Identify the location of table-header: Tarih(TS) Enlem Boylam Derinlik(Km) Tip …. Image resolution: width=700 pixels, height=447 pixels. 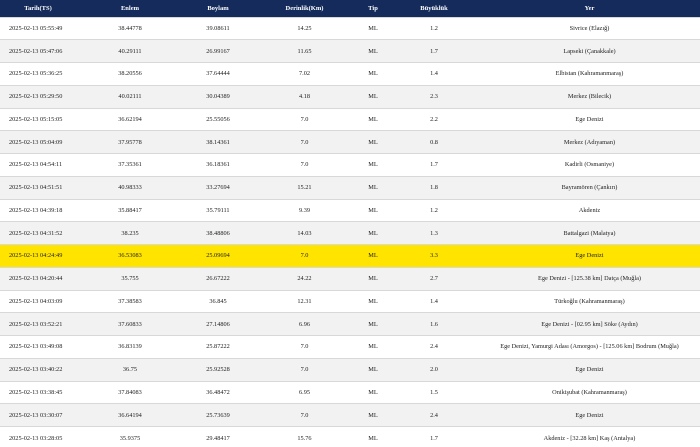
(350, 8).